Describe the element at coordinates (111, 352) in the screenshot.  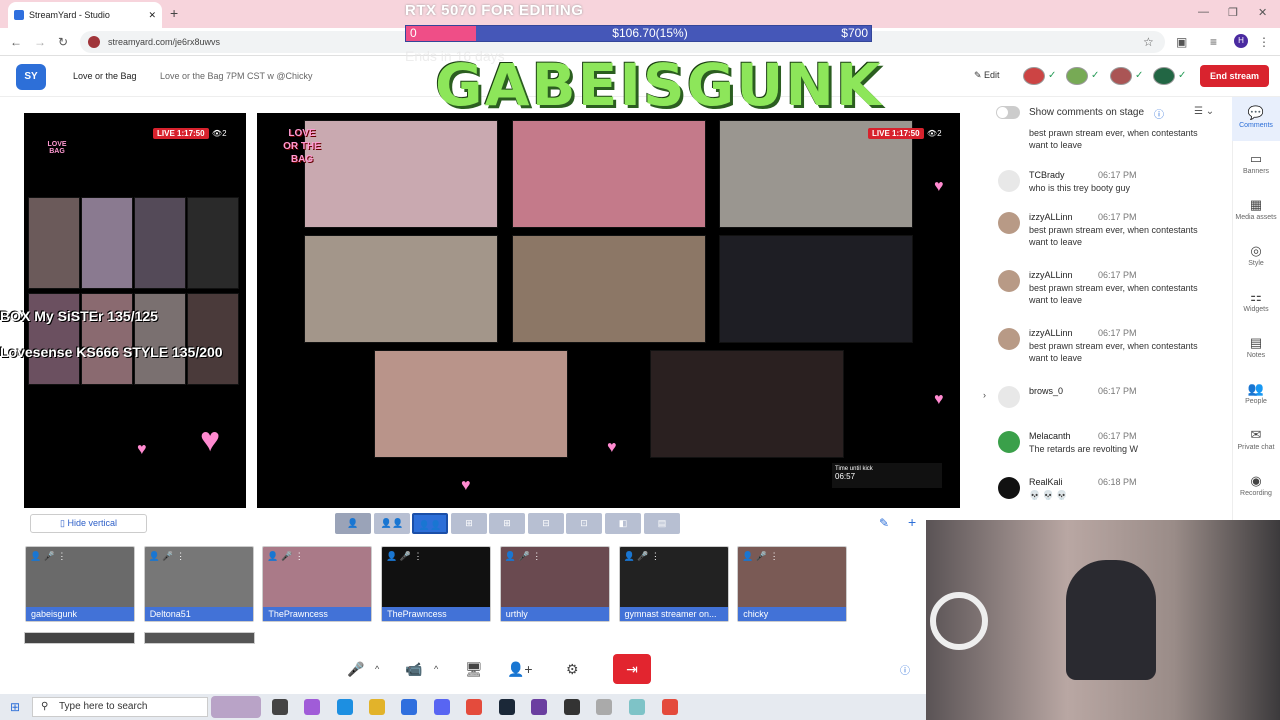
I see `left-overlay-line2: Lovesense KS666 STYLE 135/200` at that location.